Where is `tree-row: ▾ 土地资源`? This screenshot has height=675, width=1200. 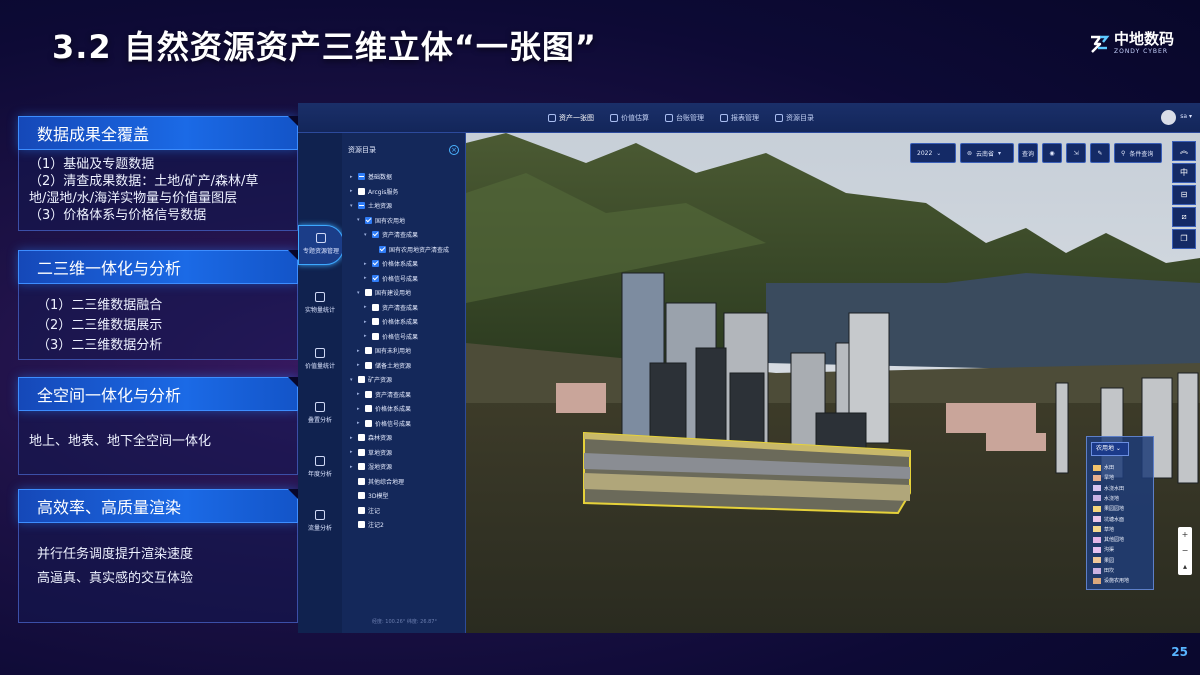 tree-row: ▾ 土地资源 is located at coordinates (371, 205).